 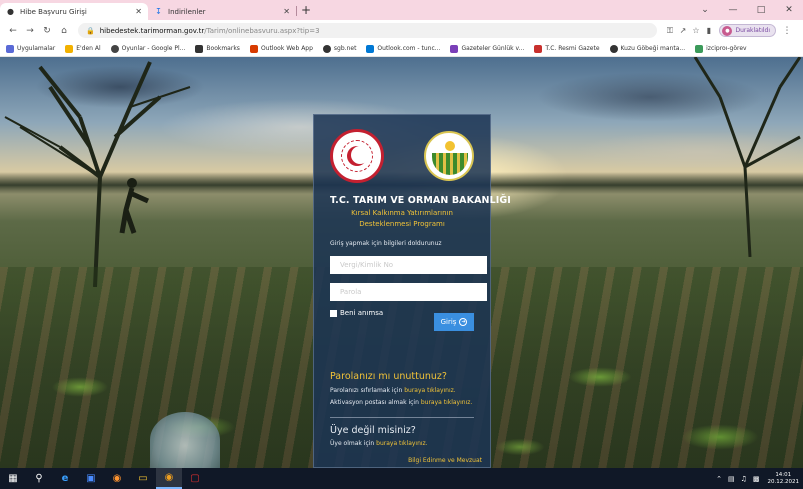 I want to click on subtitle-line: Kırsal Kalkınma Yatırımlarının, so click(x=402, y=213).